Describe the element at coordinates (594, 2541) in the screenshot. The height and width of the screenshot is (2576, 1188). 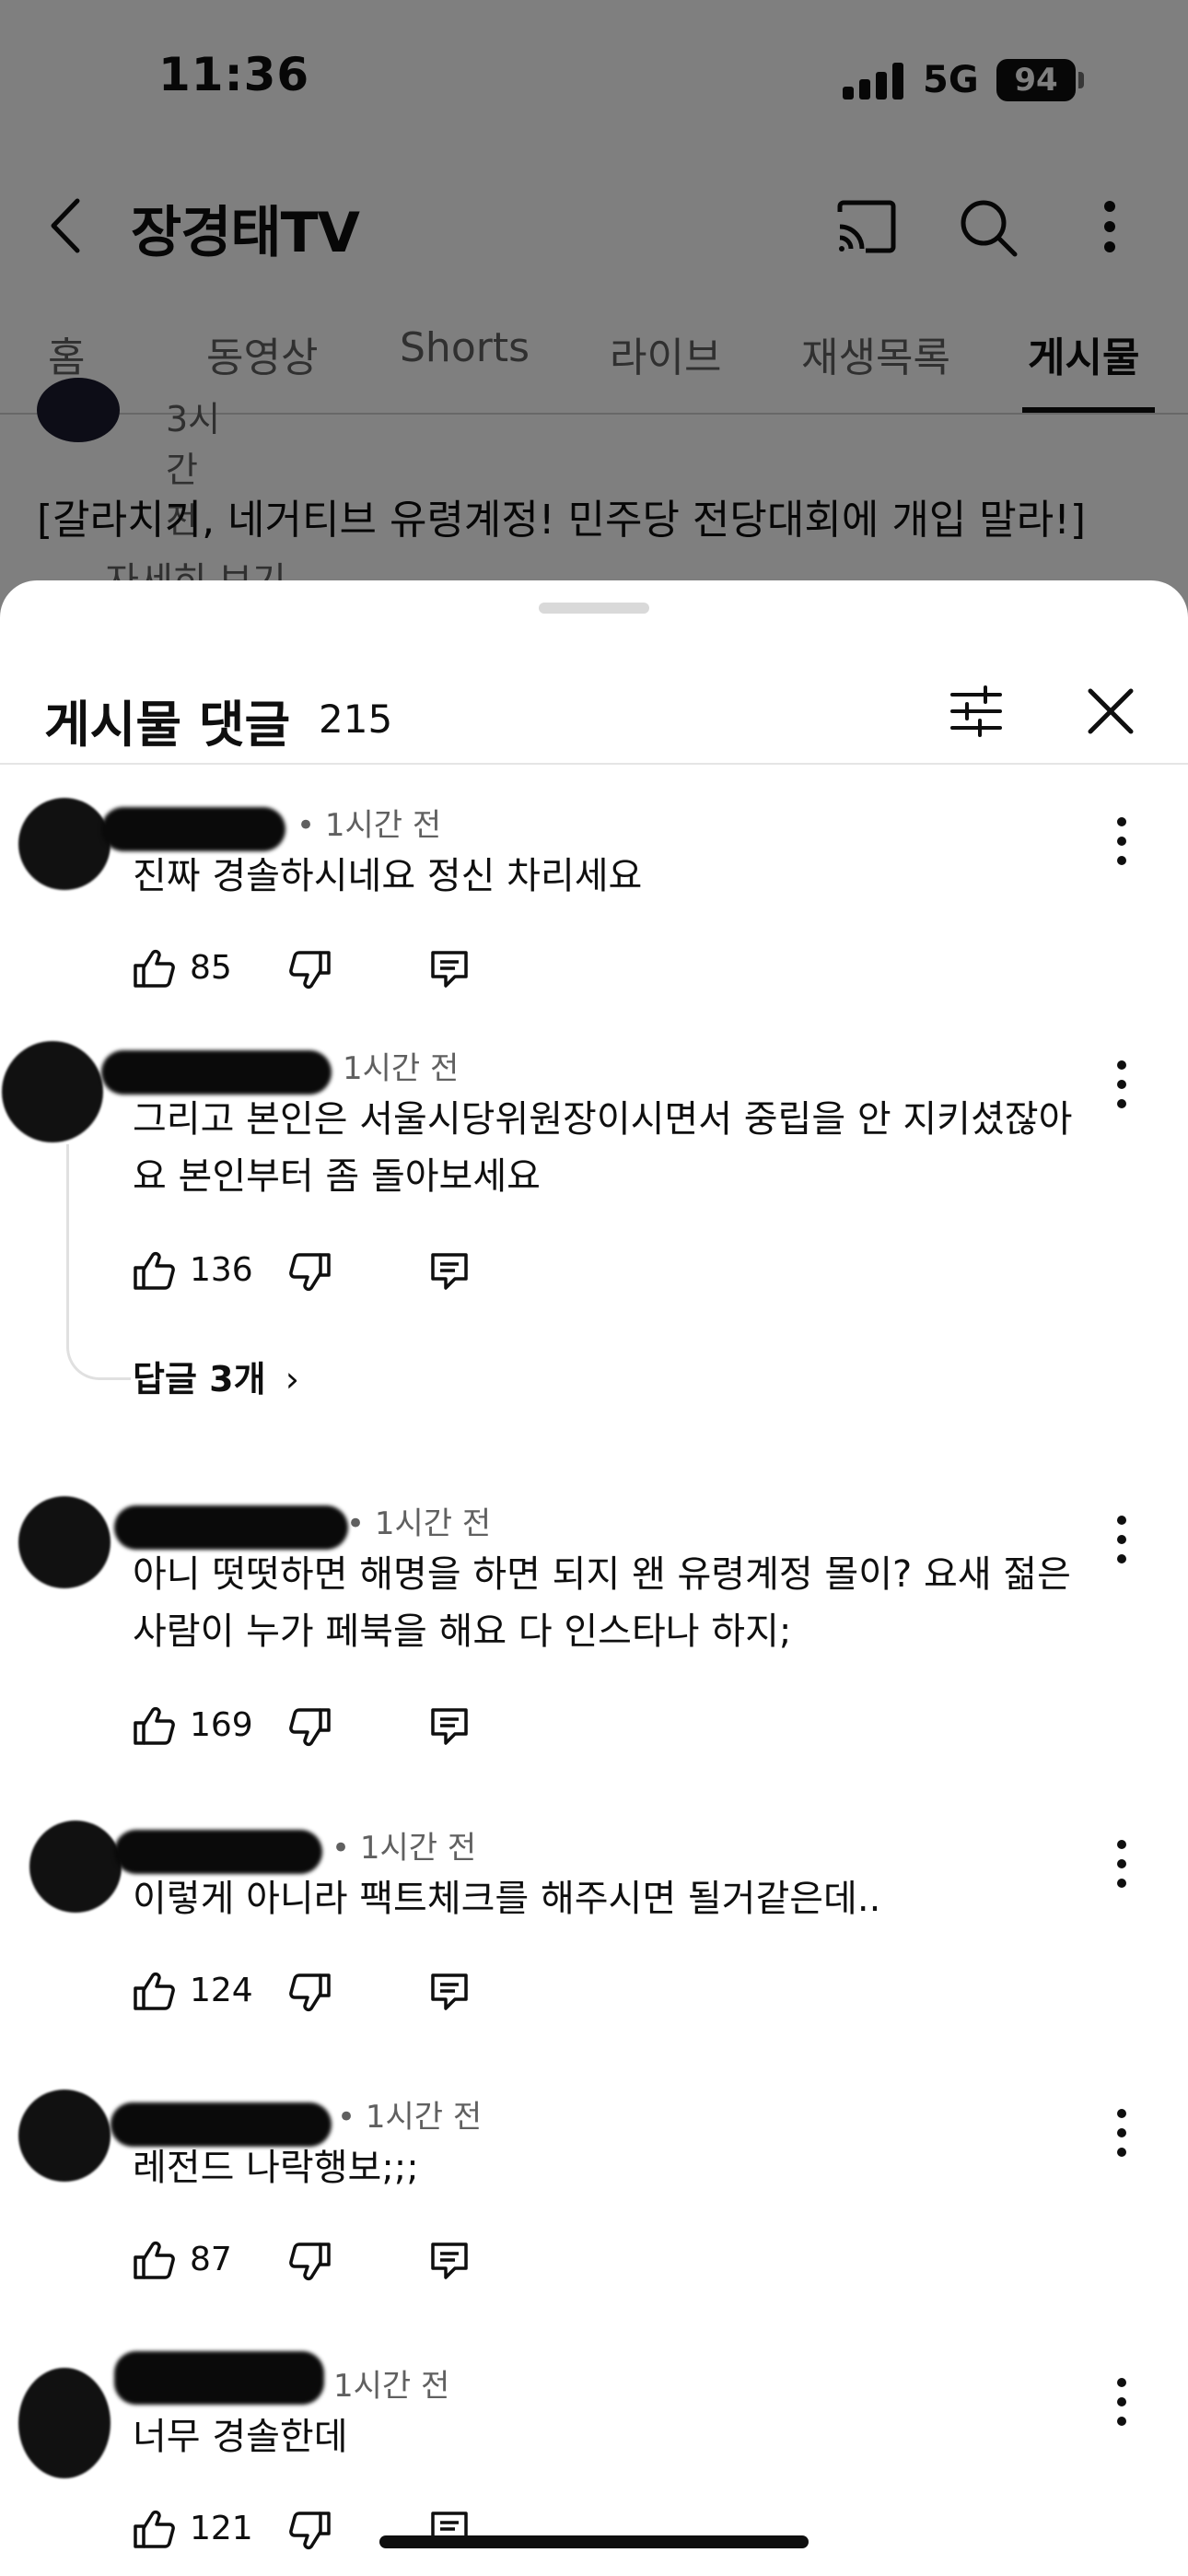
I see `home-indicator` at that location.